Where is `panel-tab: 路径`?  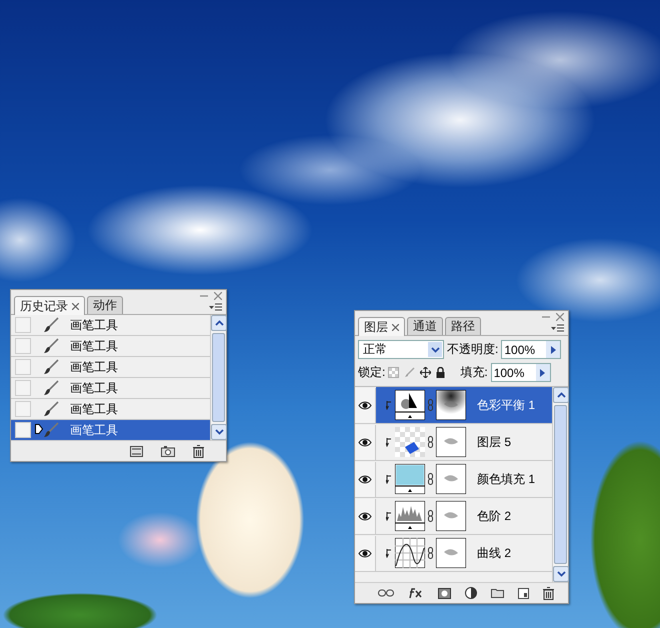
panel-tab: 路径 is located at coordinates (463, 326).